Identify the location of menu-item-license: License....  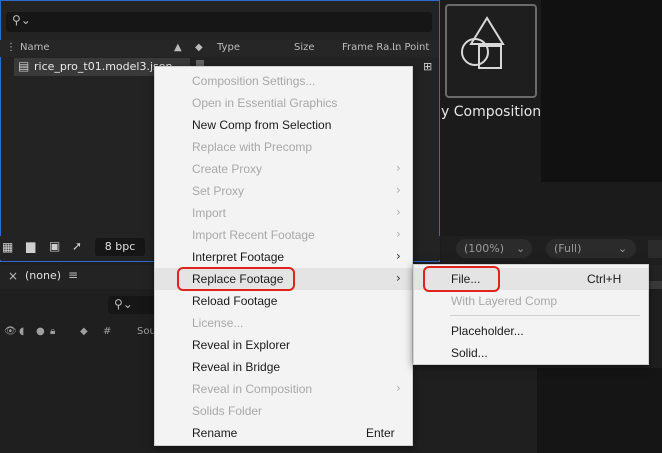
(283, 323).